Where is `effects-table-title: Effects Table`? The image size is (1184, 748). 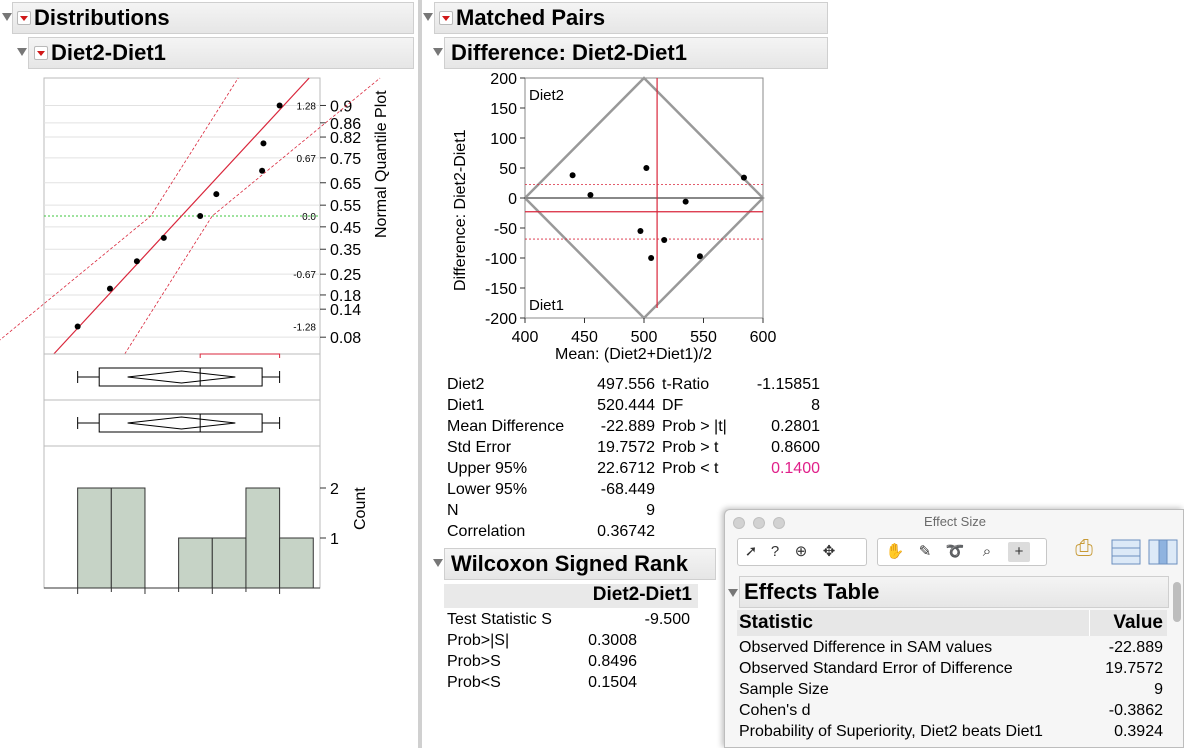 effects-table-title: Effects Table is located at coordinates (812, 591).